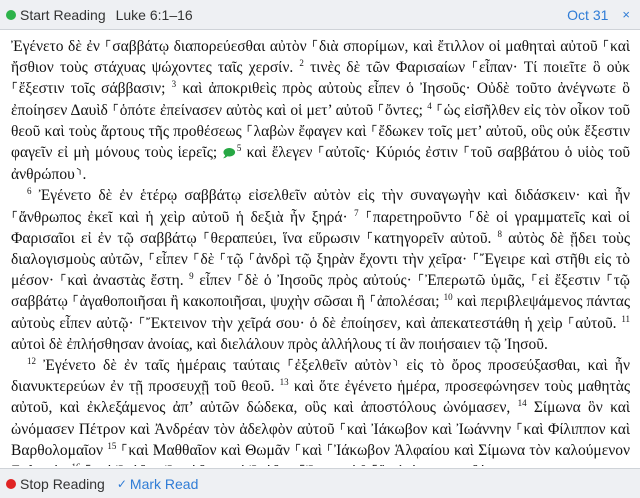 Image resolution: width=640 pixels, height=498 pixels. What do you see at coordinates (29, 191) in the screenshot?
I see `verse-number: 6` at bounding box center [29, 191].